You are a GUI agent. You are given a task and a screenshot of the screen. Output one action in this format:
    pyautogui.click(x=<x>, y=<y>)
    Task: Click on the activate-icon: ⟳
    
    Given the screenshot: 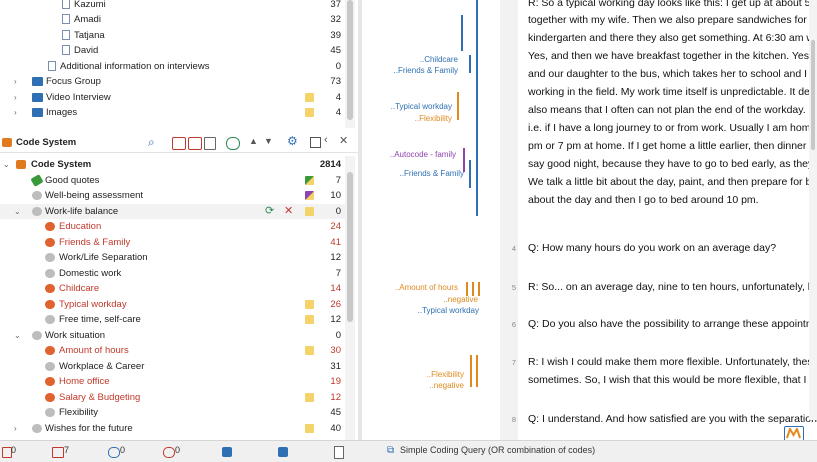 What is the action you would take?
    pyautogui.click(x=269, y=212)
    